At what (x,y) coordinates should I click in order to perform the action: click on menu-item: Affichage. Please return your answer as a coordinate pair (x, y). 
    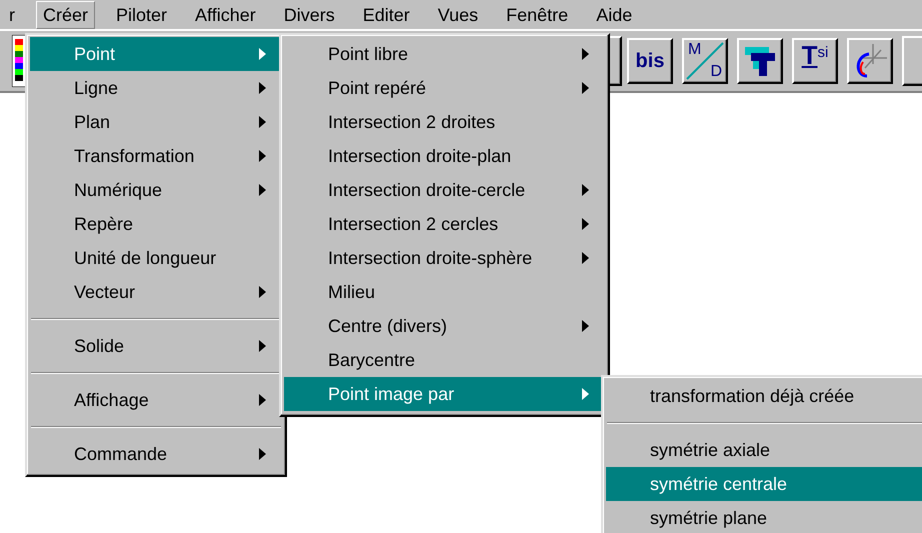
    Looking at the image, I should click on (156, 400).